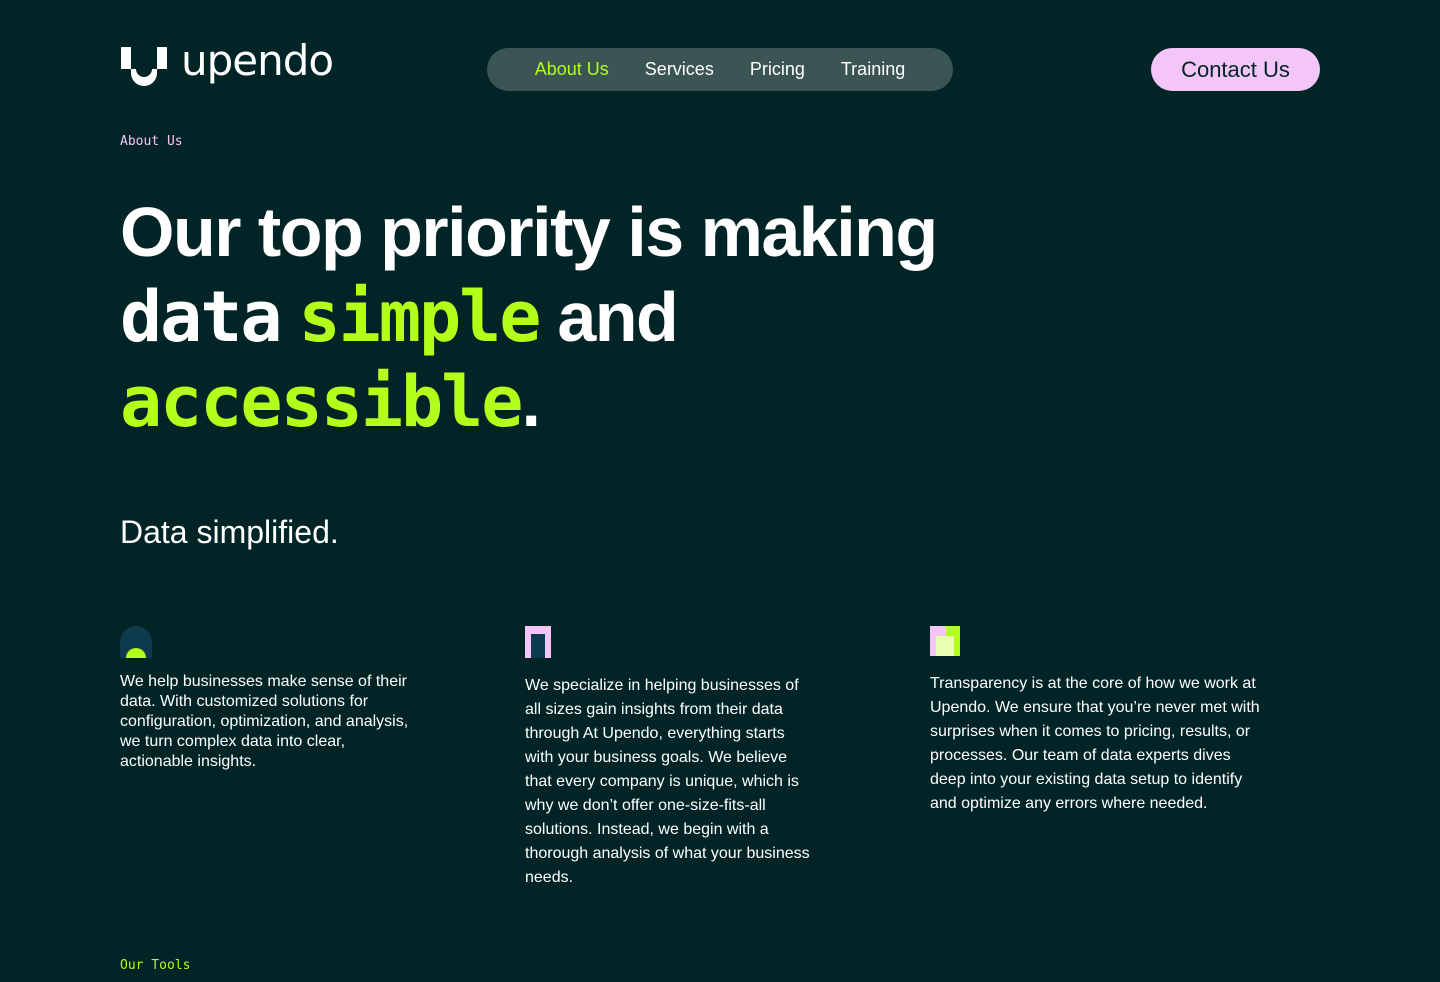 Image resolution: width=1440 pixels, height=982 pixels. Describe the element at coordinates (572, 69) in the screenshot. I see `nav-item-about-us: About Us` at that location.